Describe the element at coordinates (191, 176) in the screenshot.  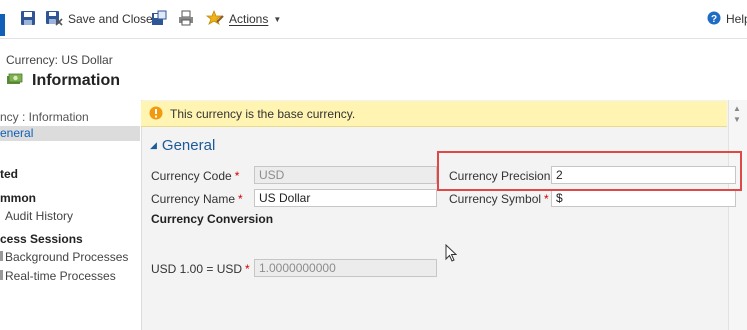
I see `currency-code-label-text: Currency Code` at that location.